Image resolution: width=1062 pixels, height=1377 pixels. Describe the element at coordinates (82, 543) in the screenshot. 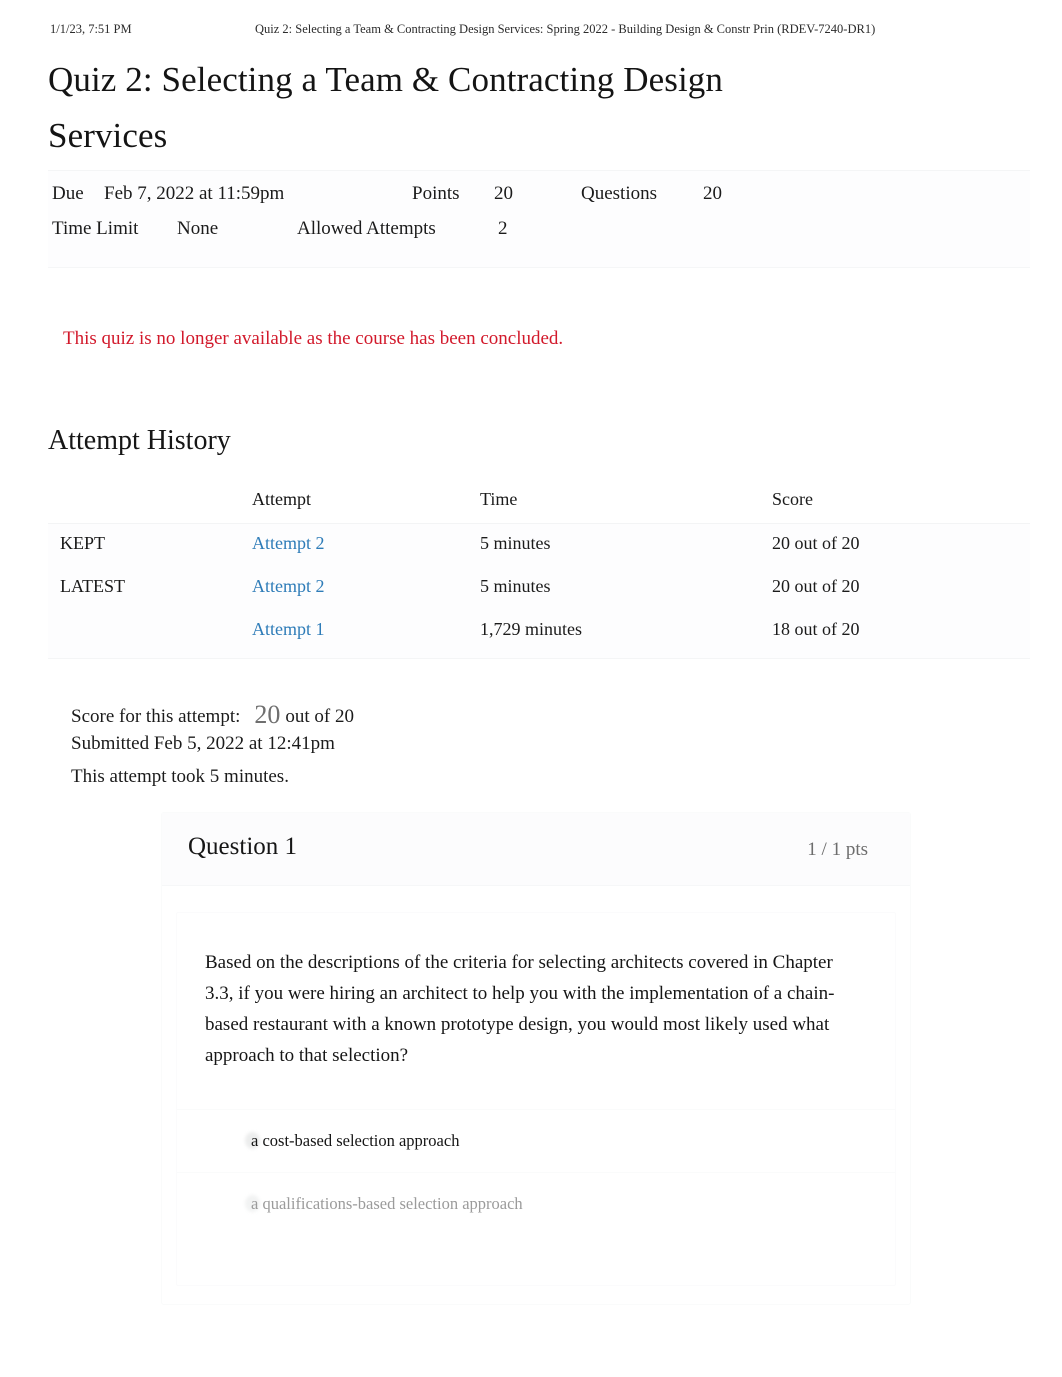

I see `attempt-flag: KEPT` at that location.